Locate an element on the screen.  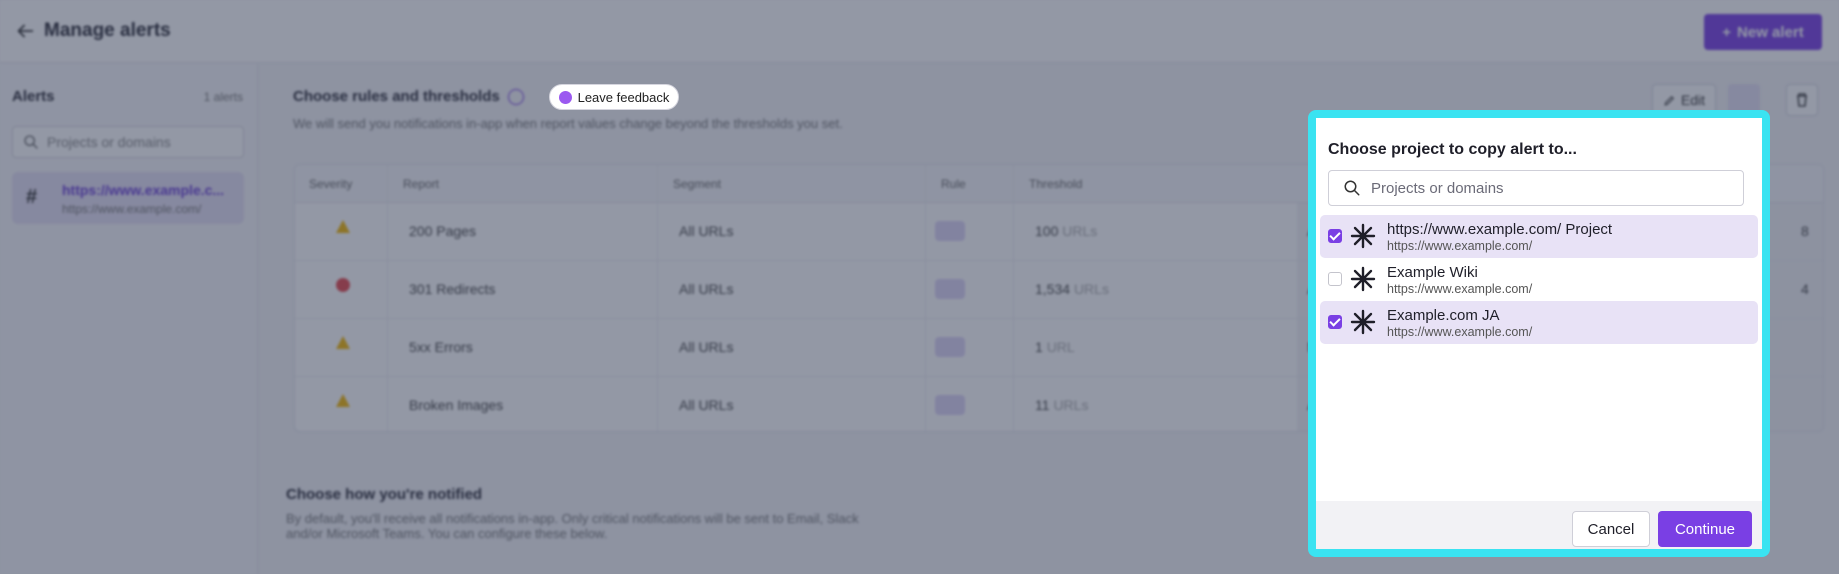
leave-feedback-label: Leave feedback is located at coordinates (623, 97).